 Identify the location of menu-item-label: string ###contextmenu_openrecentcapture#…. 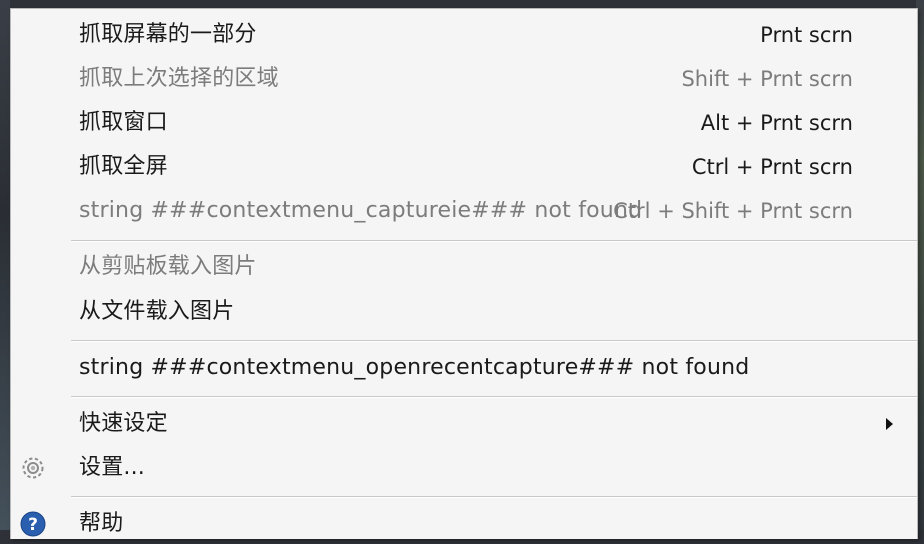
(414, 367).